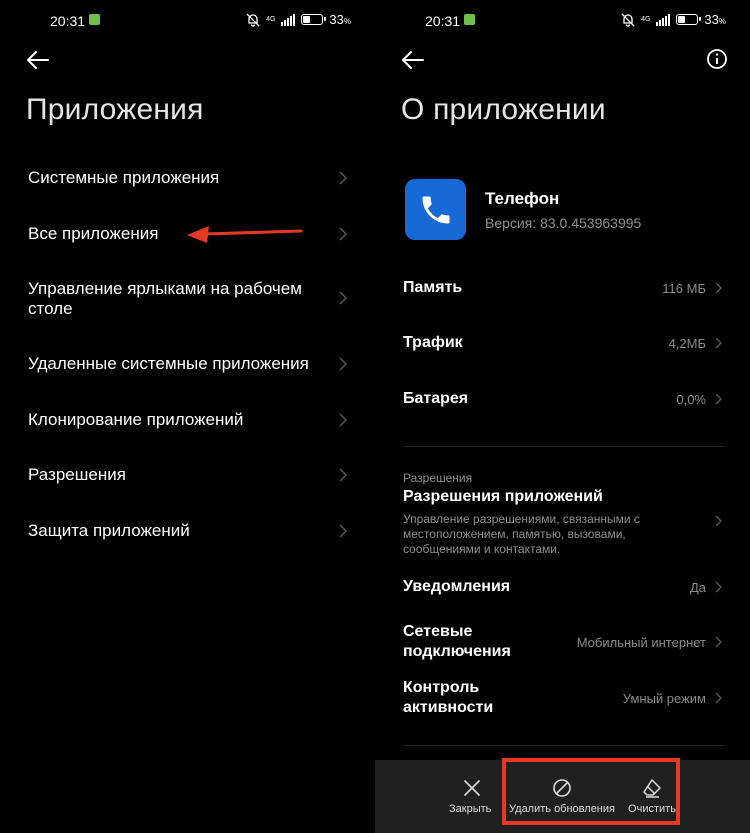 This screenshot has height=833, width=750. I want to click on menu-item-label: Удаленные системные приложения, so click(168, 363).